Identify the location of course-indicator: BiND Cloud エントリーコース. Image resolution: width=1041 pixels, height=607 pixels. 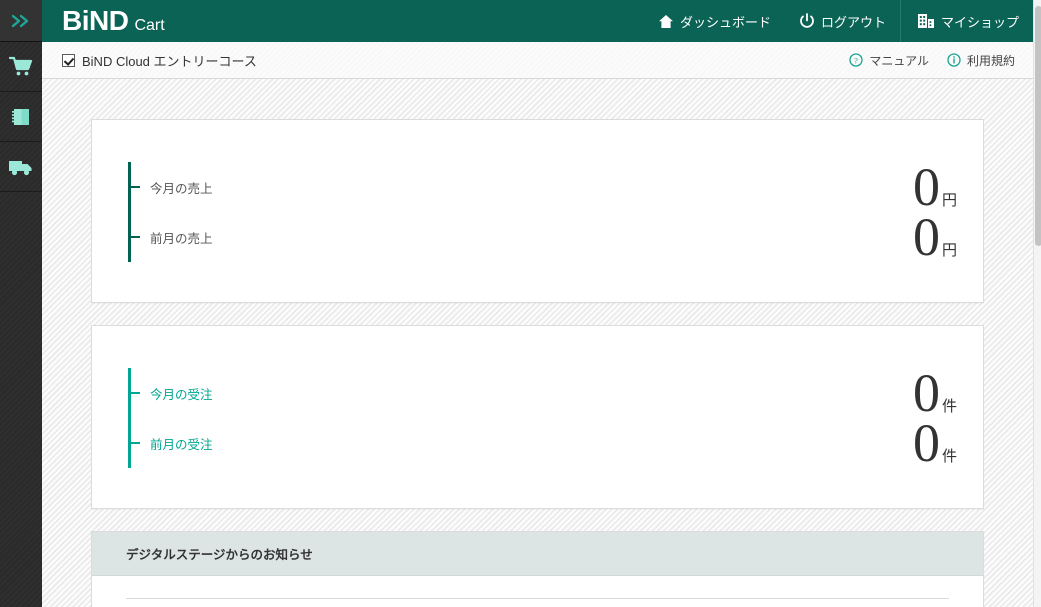
(159, 60).